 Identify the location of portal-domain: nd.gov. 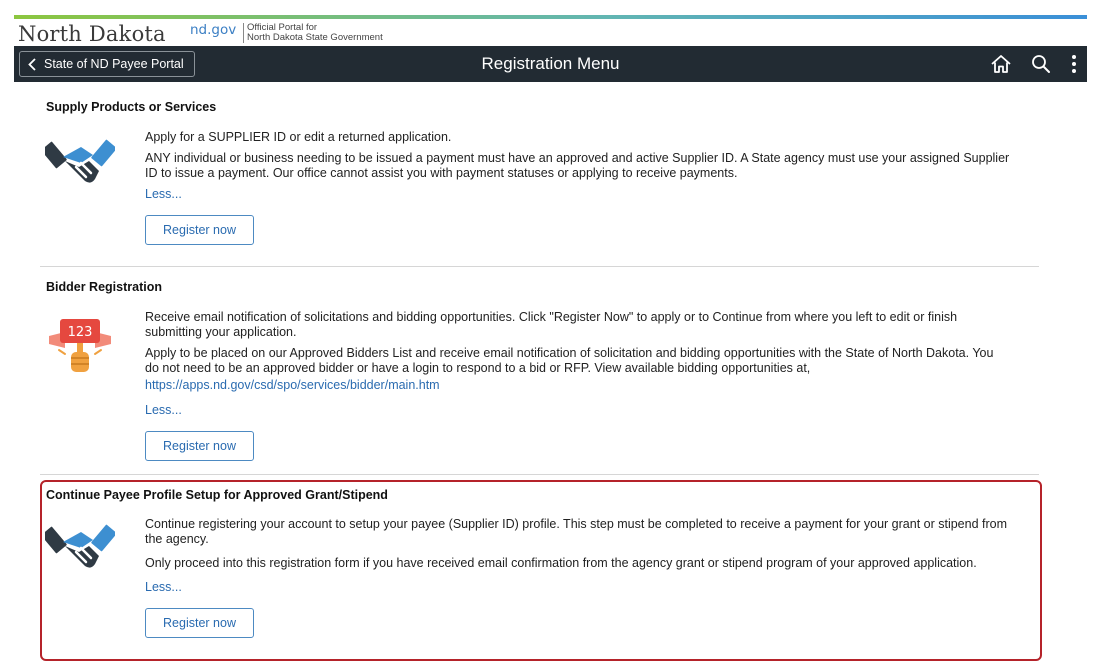
(213, 30).